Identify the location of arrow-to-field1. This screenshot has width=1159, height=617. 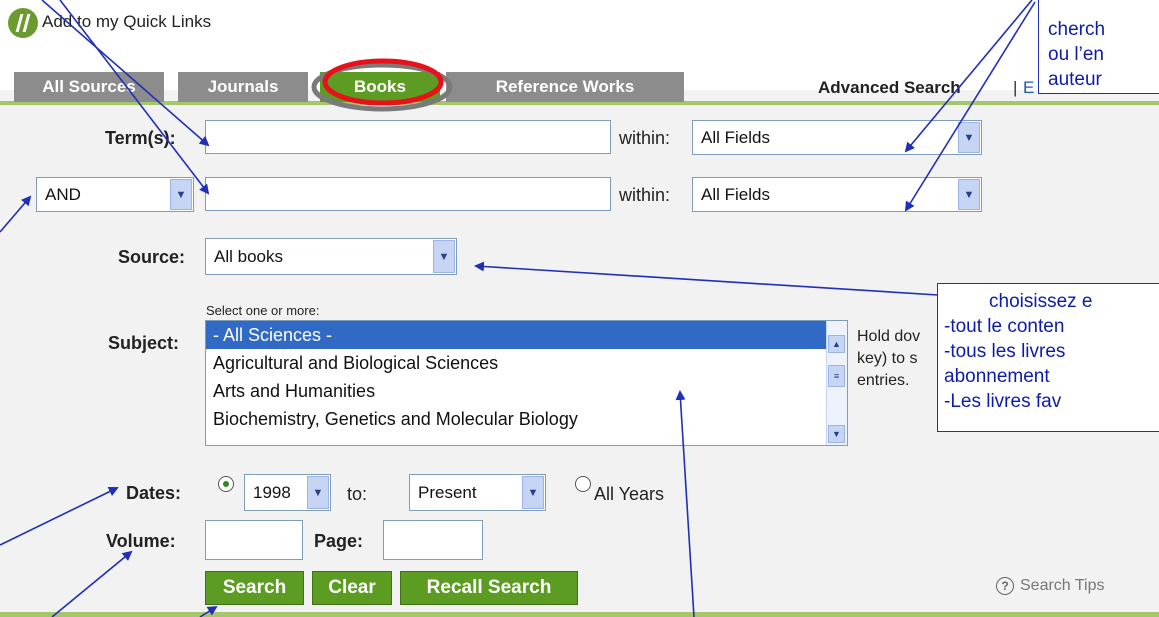
(968, 76).